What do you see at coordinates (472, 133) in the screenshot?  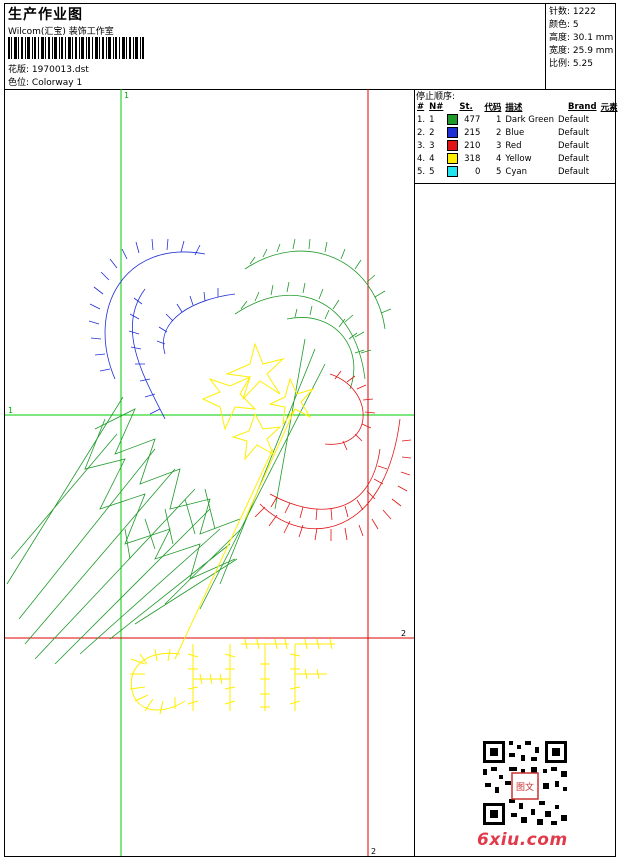 I see `stitch-count-value: 215` at bounding box center [472, 133].